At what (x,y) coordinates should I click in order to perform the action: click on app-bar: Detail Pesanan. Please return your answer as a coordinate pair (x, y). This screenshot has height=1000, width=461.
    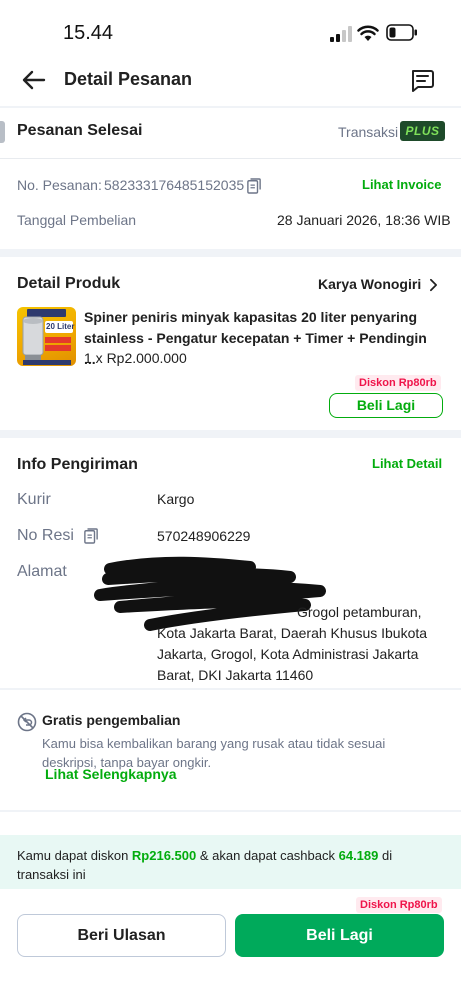
    Looking at the image, I should click on (230, 82).